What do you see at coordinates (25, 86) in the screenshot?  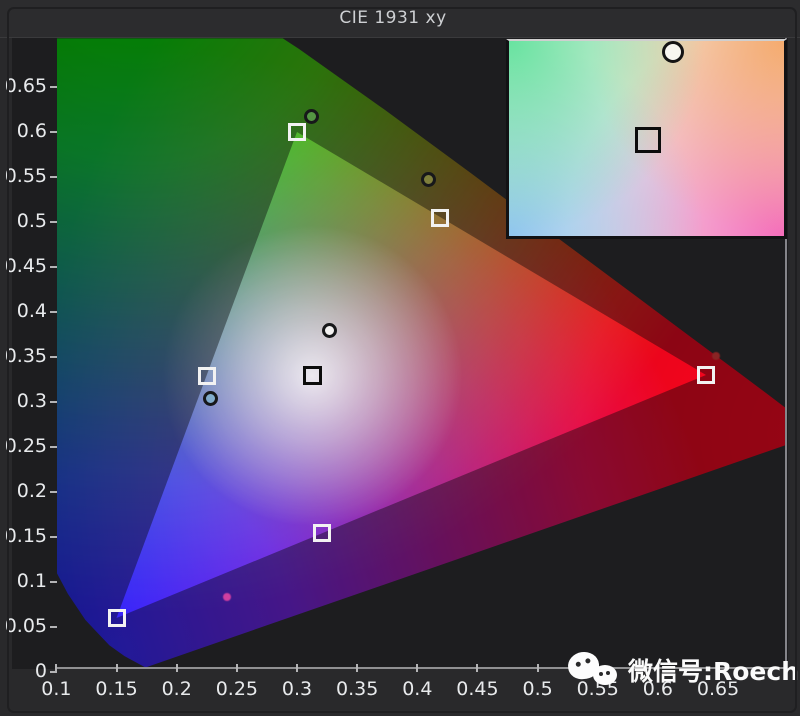 I see `y-tick-label: 0.65` at bounding box center [25, 86].